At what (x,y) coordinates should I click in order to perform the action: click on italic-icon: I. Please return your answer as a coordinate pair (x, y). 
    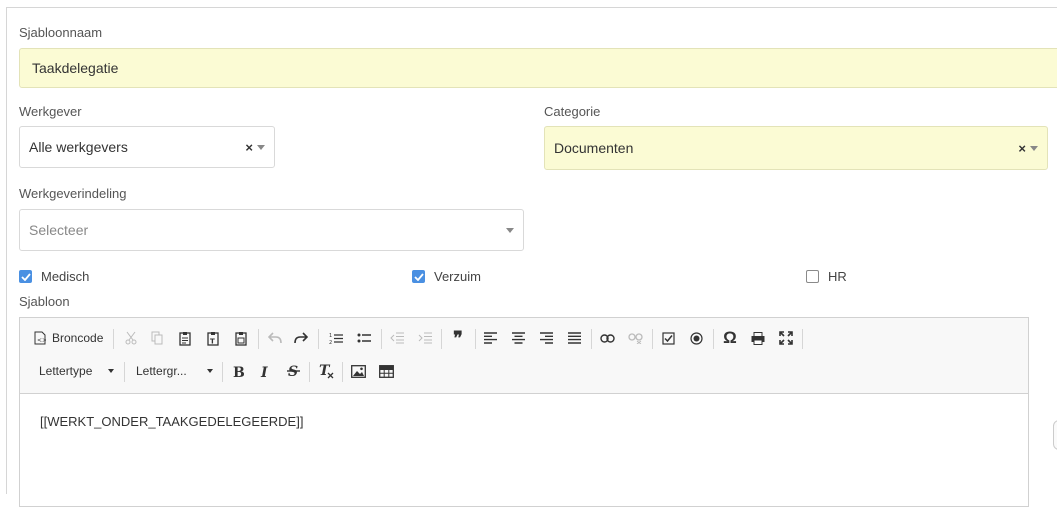
    Looking at the image, I should click on (264, 371).